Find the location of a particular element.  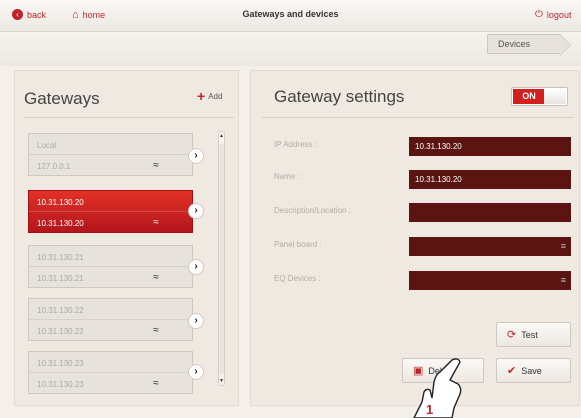

breadcrumb-devices: Devices is located at coordinates (529, 45).